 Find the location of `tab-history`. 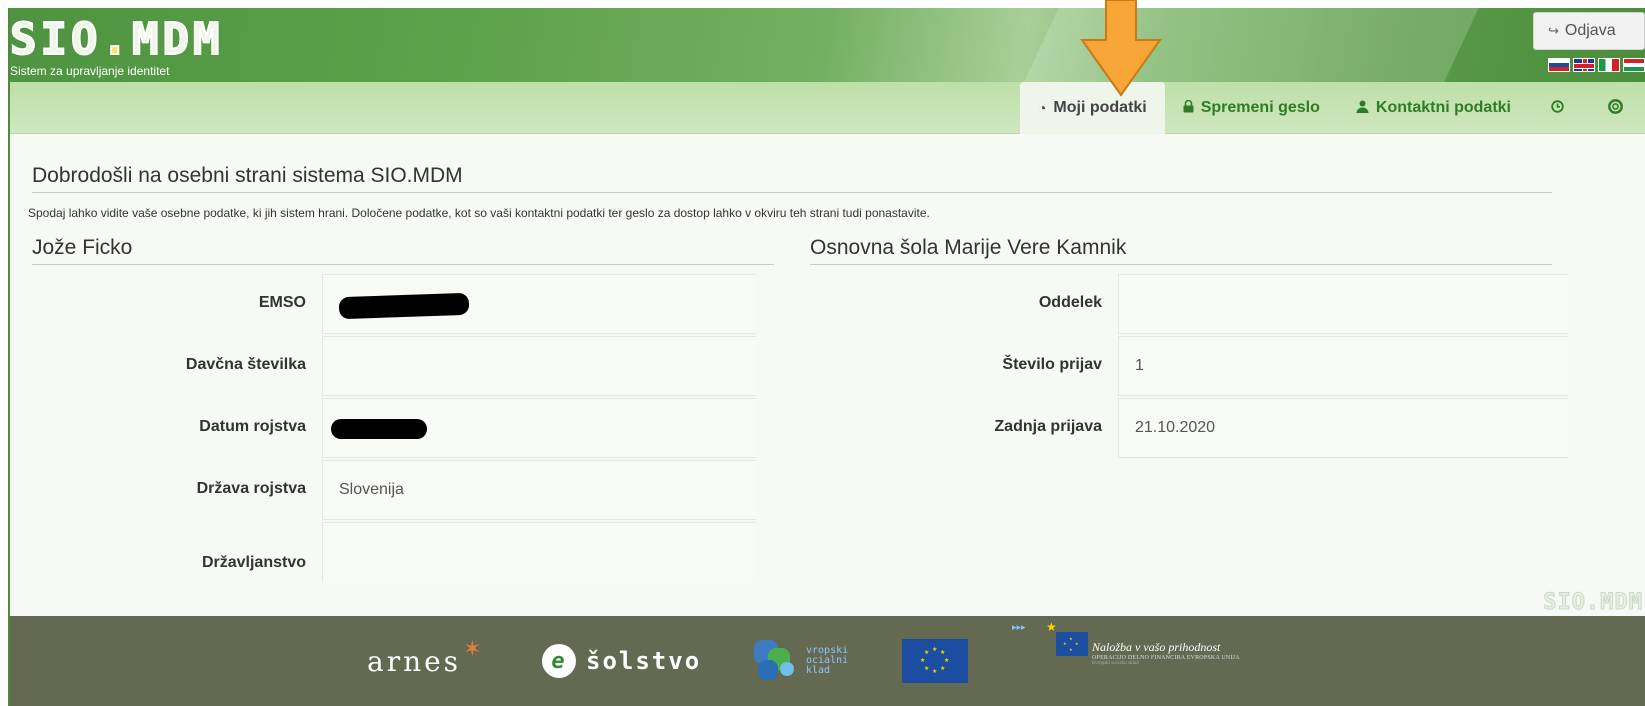

tab-history is located at coordinates (1557, 108).